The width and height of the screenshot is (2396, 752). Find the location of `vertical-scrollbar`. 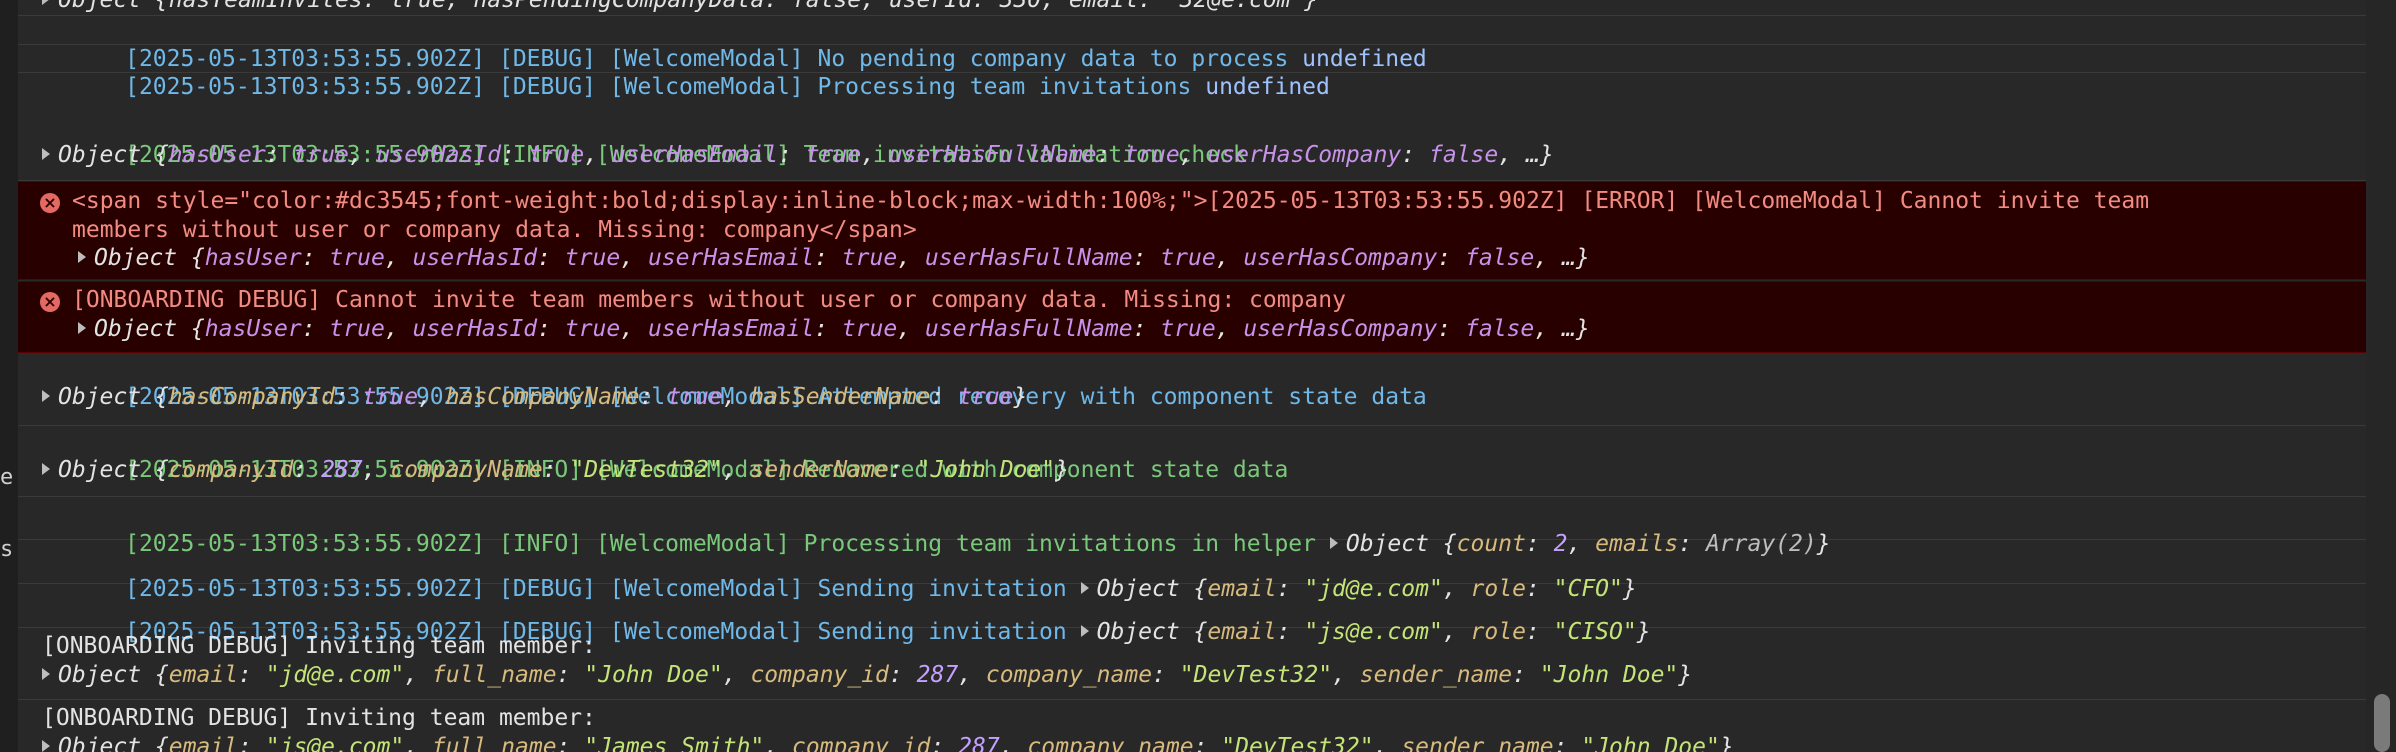

vertical-scrollbar is located at coordinates (2381, 376).